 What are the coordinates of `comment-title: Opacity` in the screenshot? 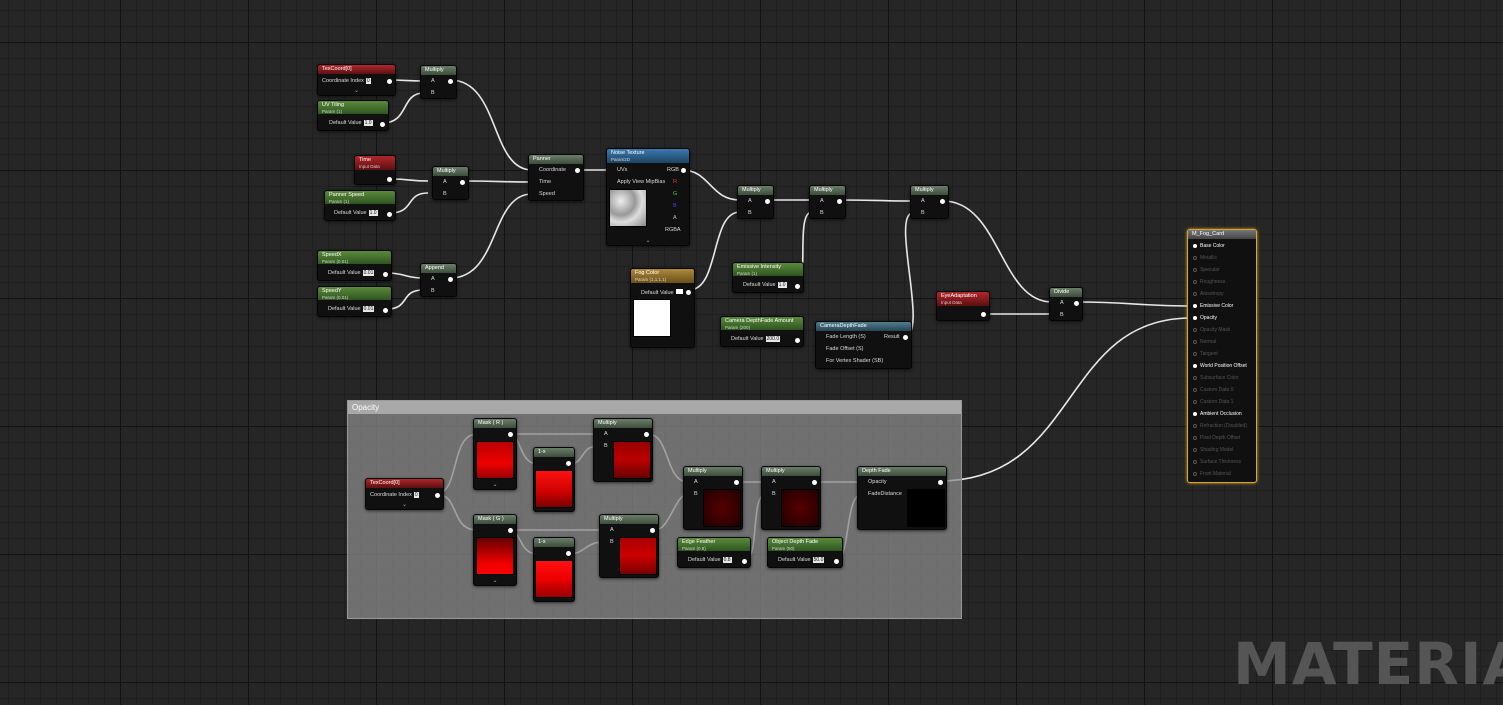 It's located at (654, 407).